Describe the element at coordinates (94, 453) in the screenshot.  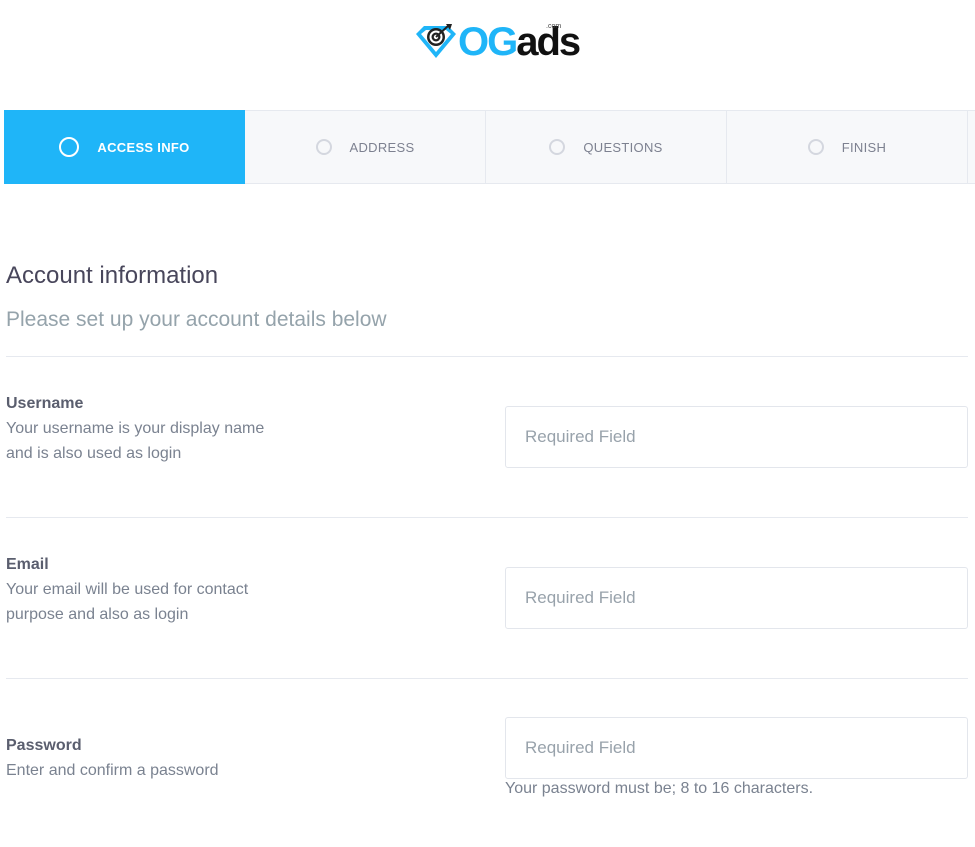
I see `username-desc-line2: and is also used as login` at that location.